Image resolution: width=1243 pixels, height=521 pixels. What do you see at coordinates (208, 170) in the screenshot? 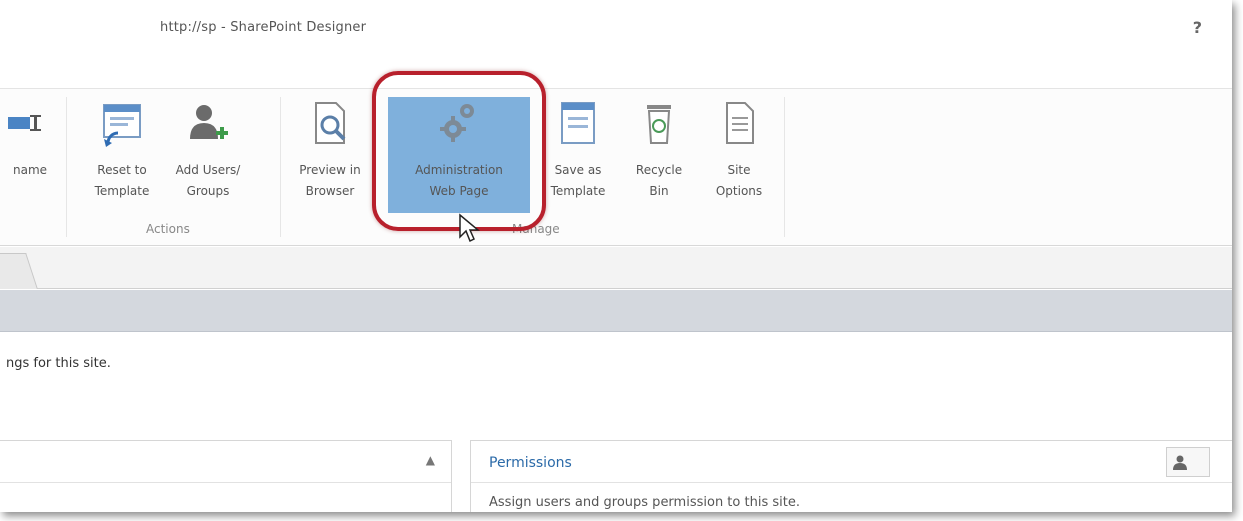
I see `add-users-groups-label-1: Add Users/` at bounding box center [208, 170].